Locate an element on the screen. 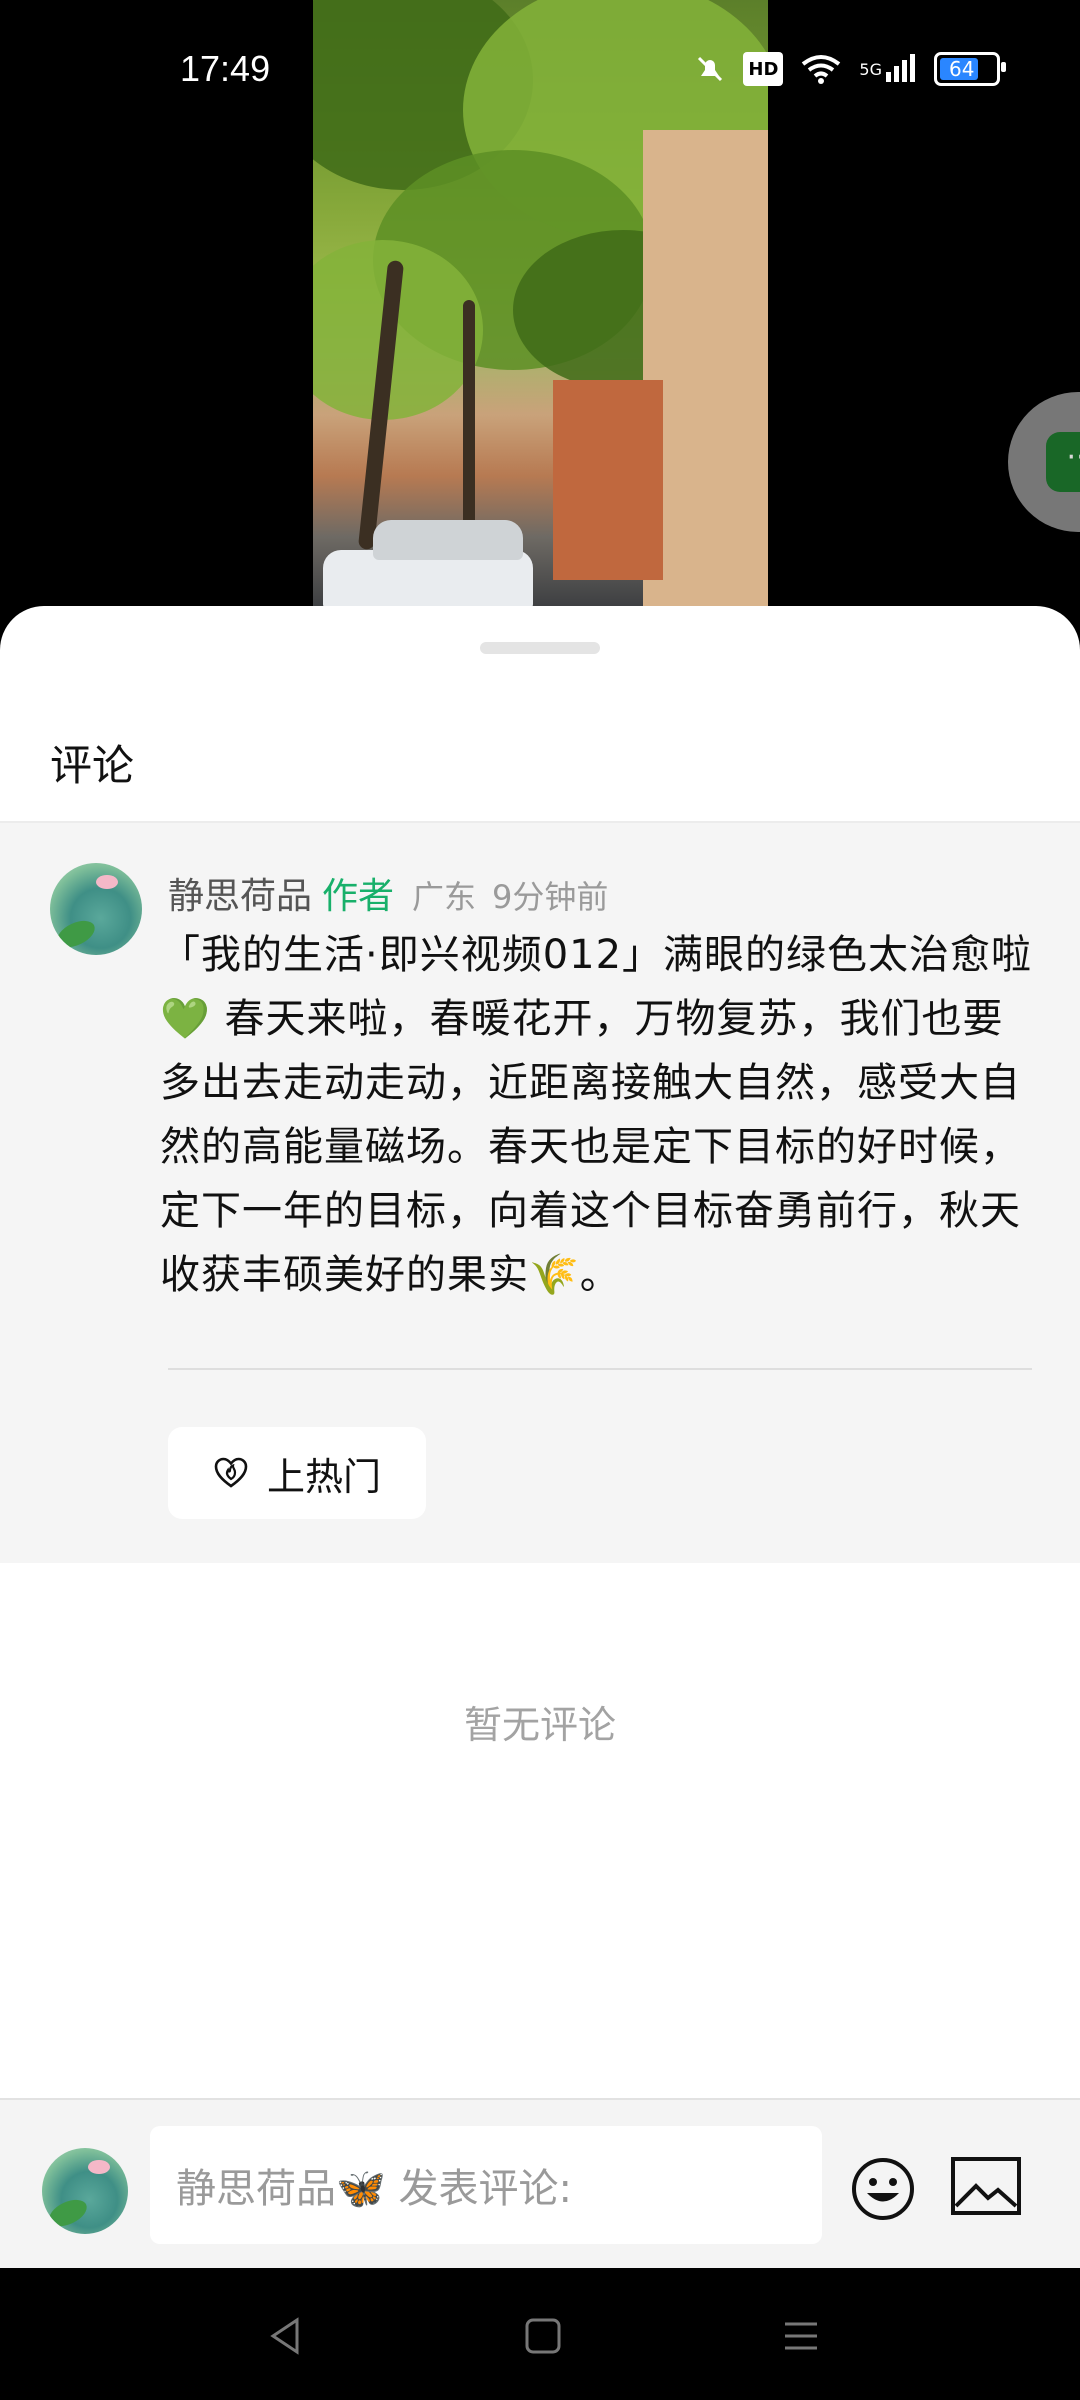 This screenshot has width=1080, height=2400. empty-comments-text: 暂无评论 is located at coordinates (539, 1725).